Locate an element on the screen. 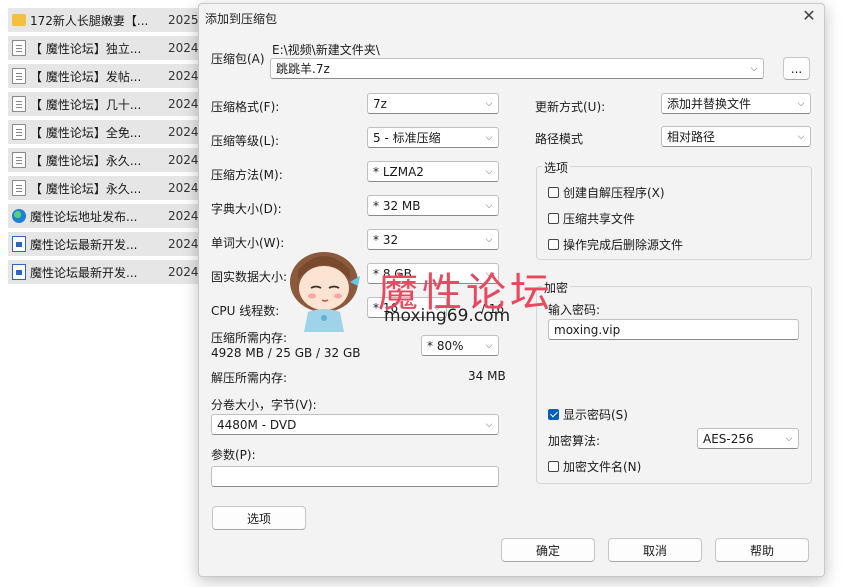 Image resolution: width=850 pixels, height=587 pixels. method-select: * LZMA2 ⌵ is located at coordinates (433, 171).